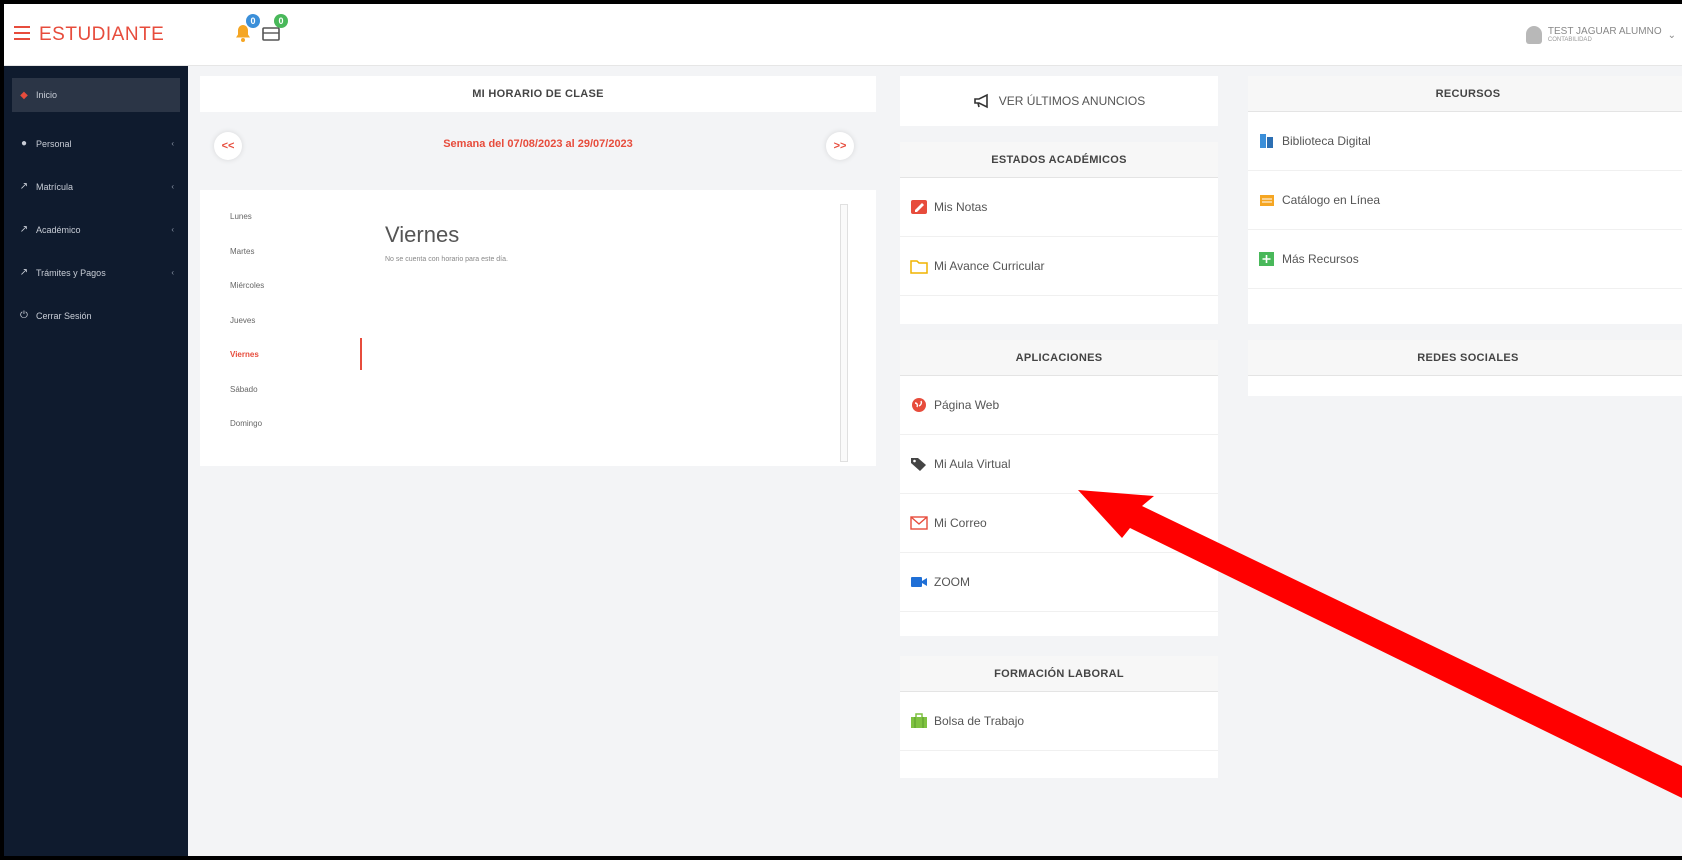 The height and width of the screenshot is (860, 1682). Describe the element at coordinates (967, 405) in the screenshot. I see `list-item-label: Página Web` at that location.